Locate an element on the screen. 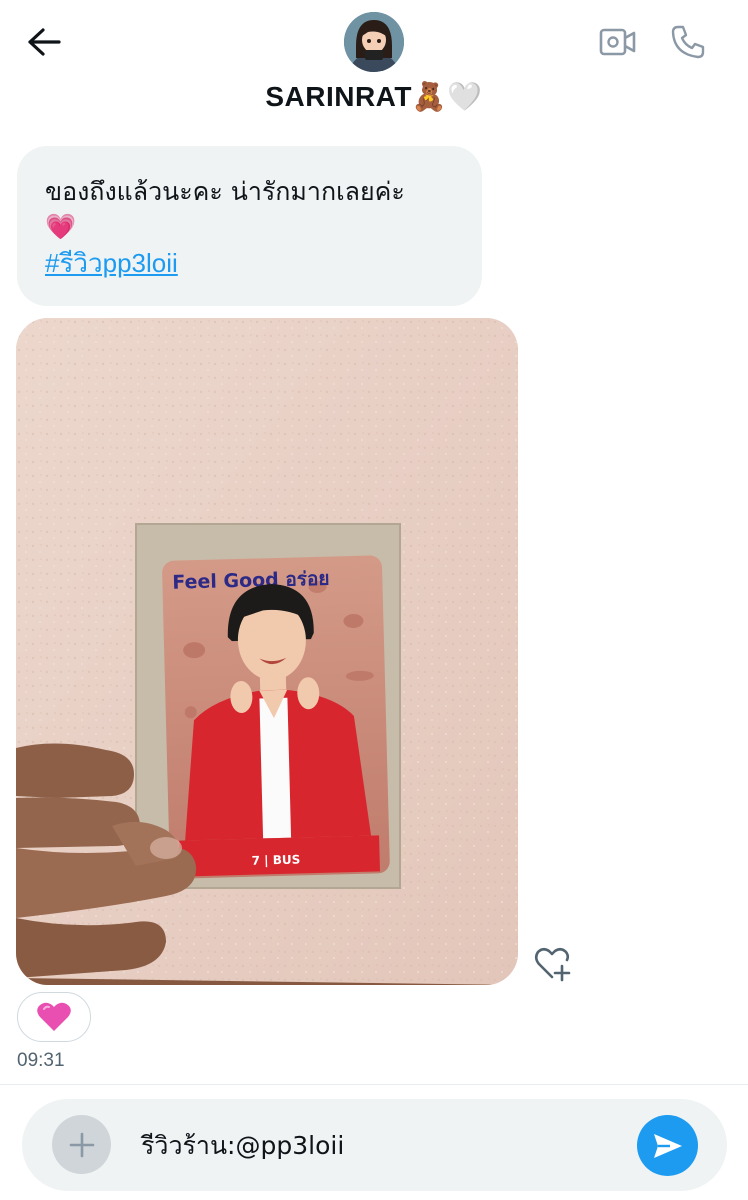 The image size is (748, 1200). pink-heart-icon is located at coordinates (54, 1016).